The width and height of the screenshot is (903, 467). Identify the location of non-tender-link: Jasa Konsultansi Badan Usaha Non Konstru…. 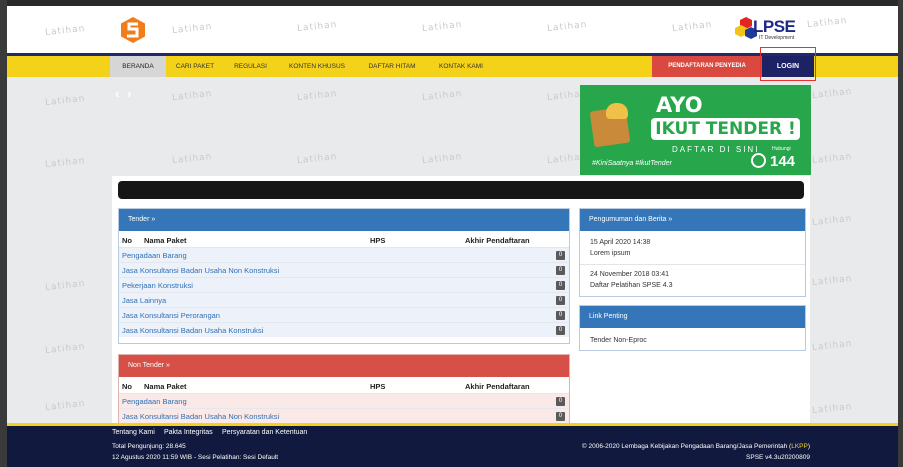
(200, 416).